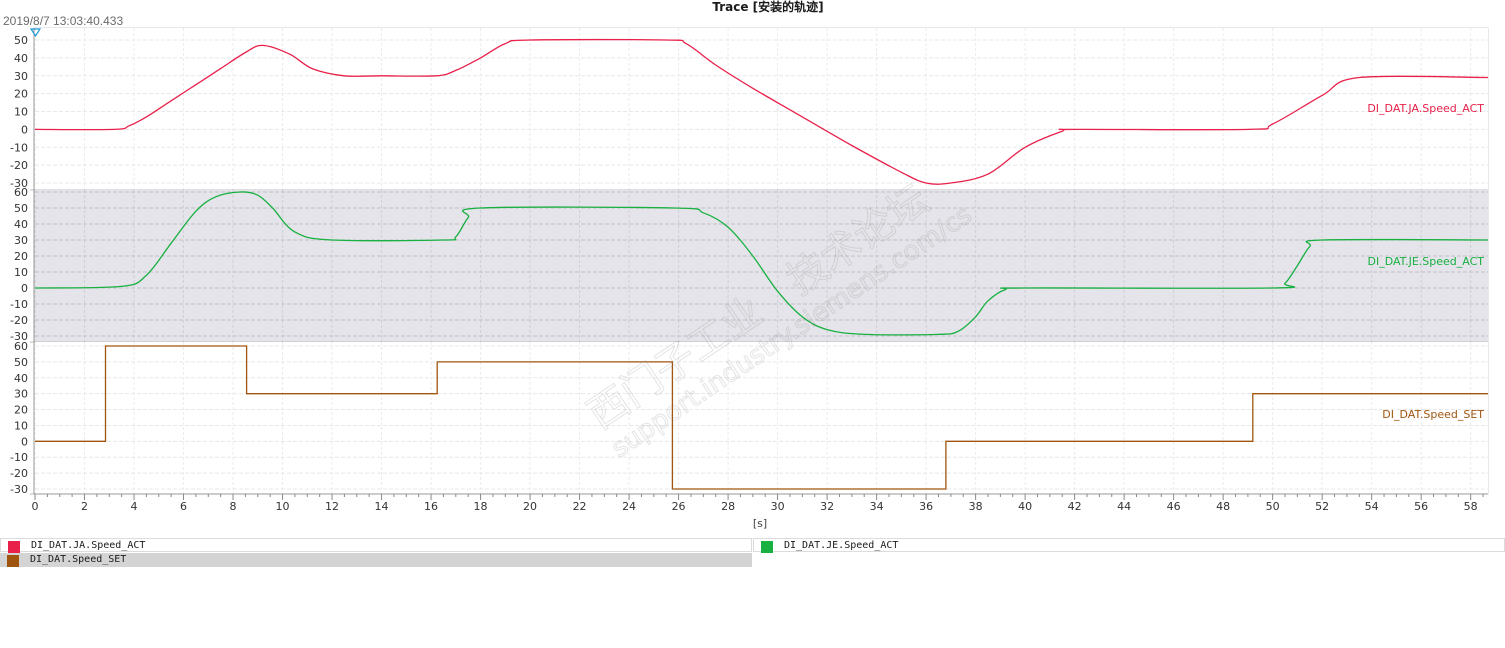  What do you see at coordinates (530, 506) in the screenshot?
I see `x-tick-label: 20` at bounding box center [530, 506].